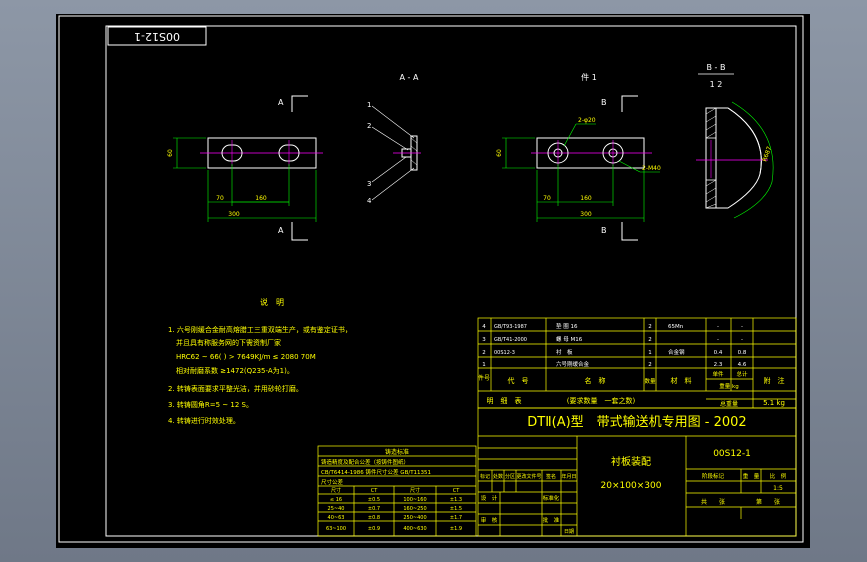  What do you see at coordinates (774, 380) in the screenshot?
I see `bom-header-remark: 附 注` at bounding box center [774, 380].